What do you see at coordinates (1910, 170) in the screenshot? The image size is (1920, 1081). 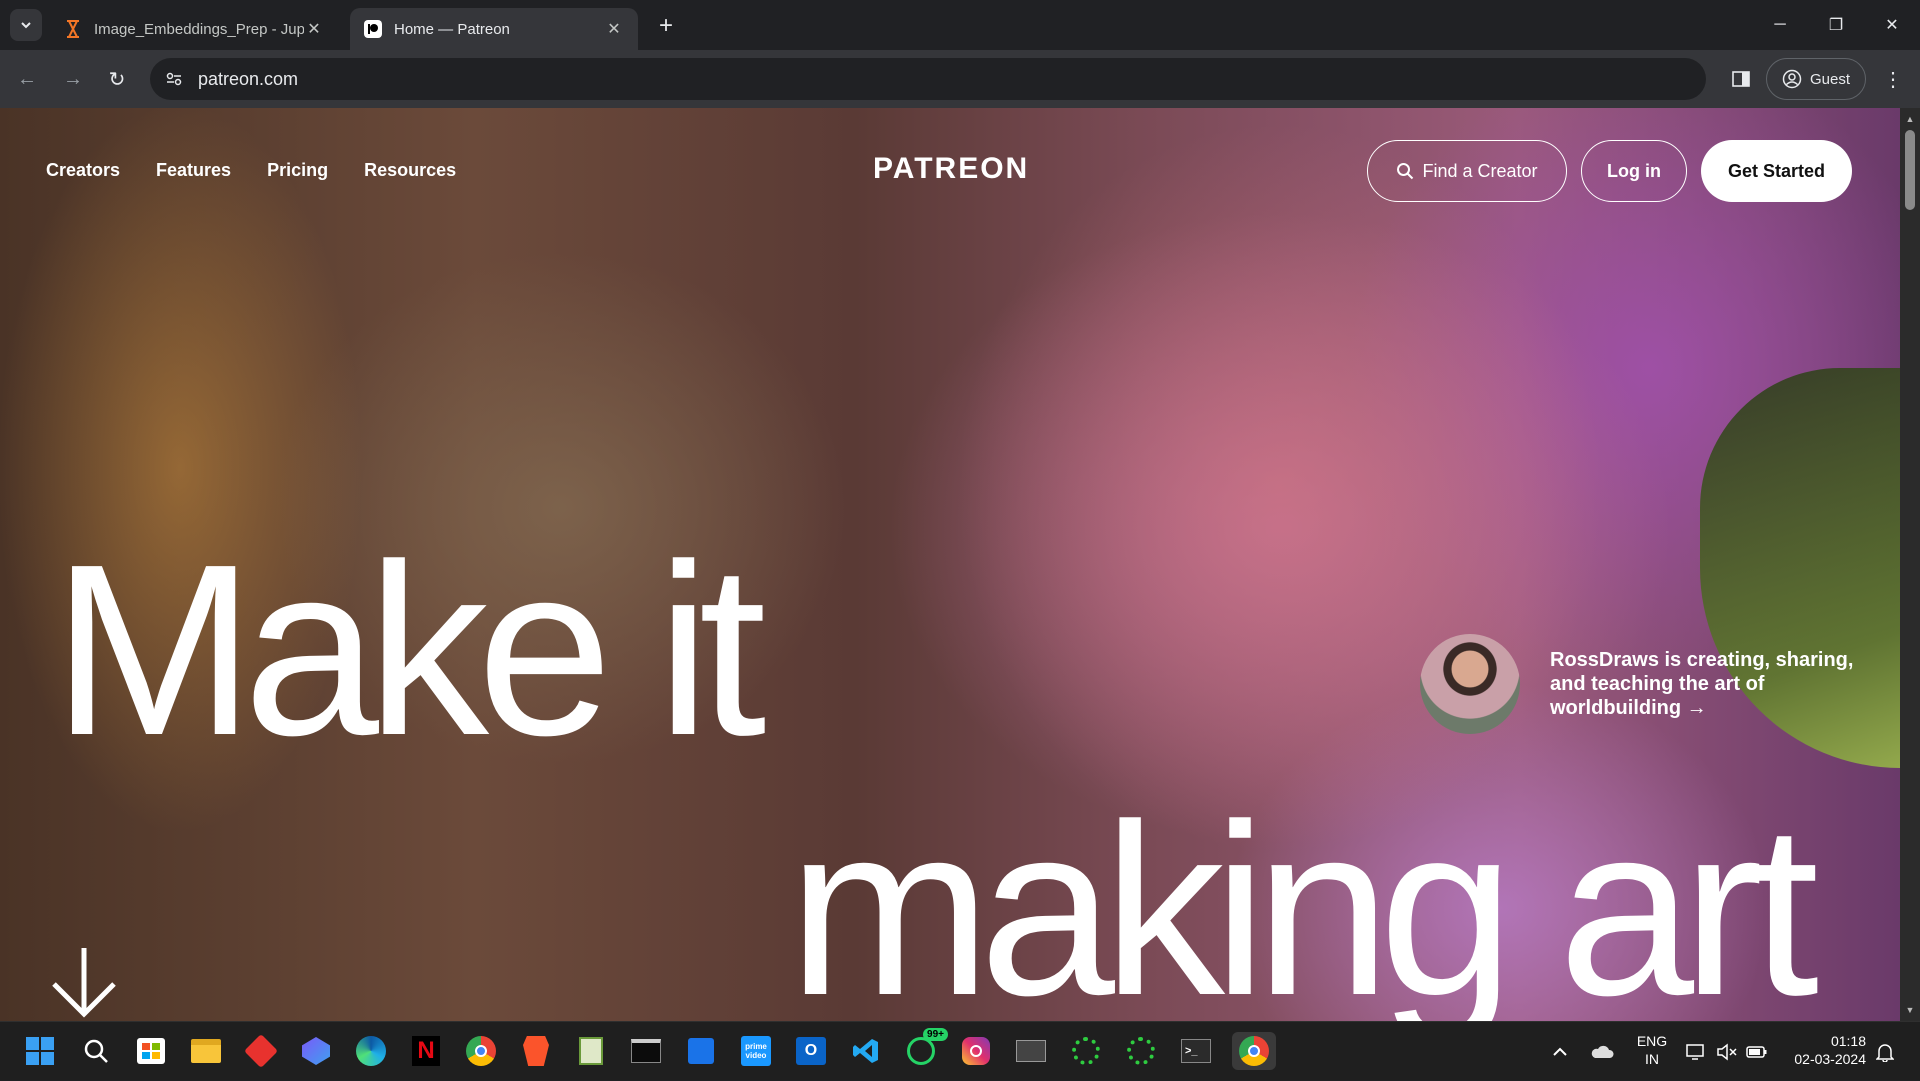 I see `scrollbar-thumb` at bounding box center [1910, 170].